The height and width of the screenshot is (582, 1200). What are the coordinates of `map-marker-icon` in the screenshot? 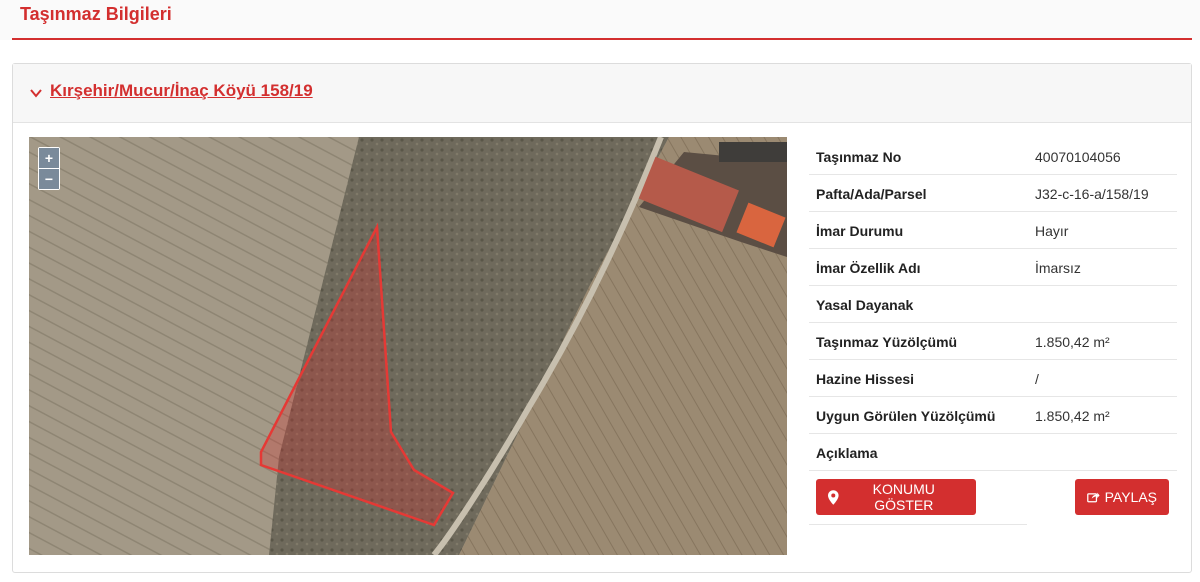 It's located at (833, 497).